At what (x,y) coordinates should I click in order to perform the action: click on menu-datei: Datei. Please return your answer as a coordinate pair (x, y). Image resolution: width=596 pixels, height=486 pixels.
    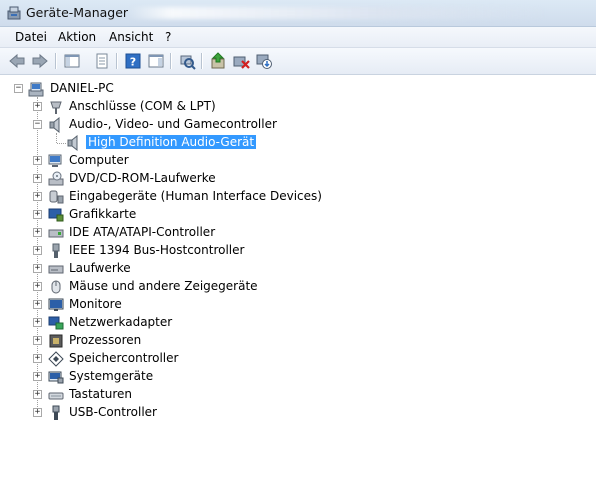
    Looking at the image, I should click on (31, 37).